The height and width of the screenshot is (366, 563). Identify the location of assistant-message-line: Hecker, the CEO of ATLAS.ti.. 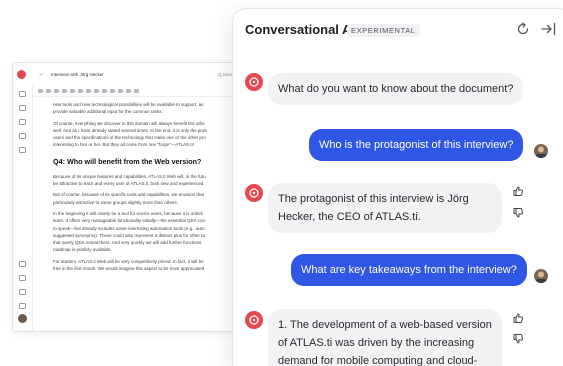
(349, 217).